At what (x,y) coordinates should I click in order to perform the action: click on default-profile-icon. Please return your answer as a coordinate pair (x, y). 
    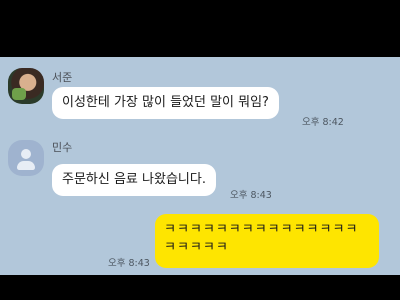
    Looking at the image, I should click on (26, 158).